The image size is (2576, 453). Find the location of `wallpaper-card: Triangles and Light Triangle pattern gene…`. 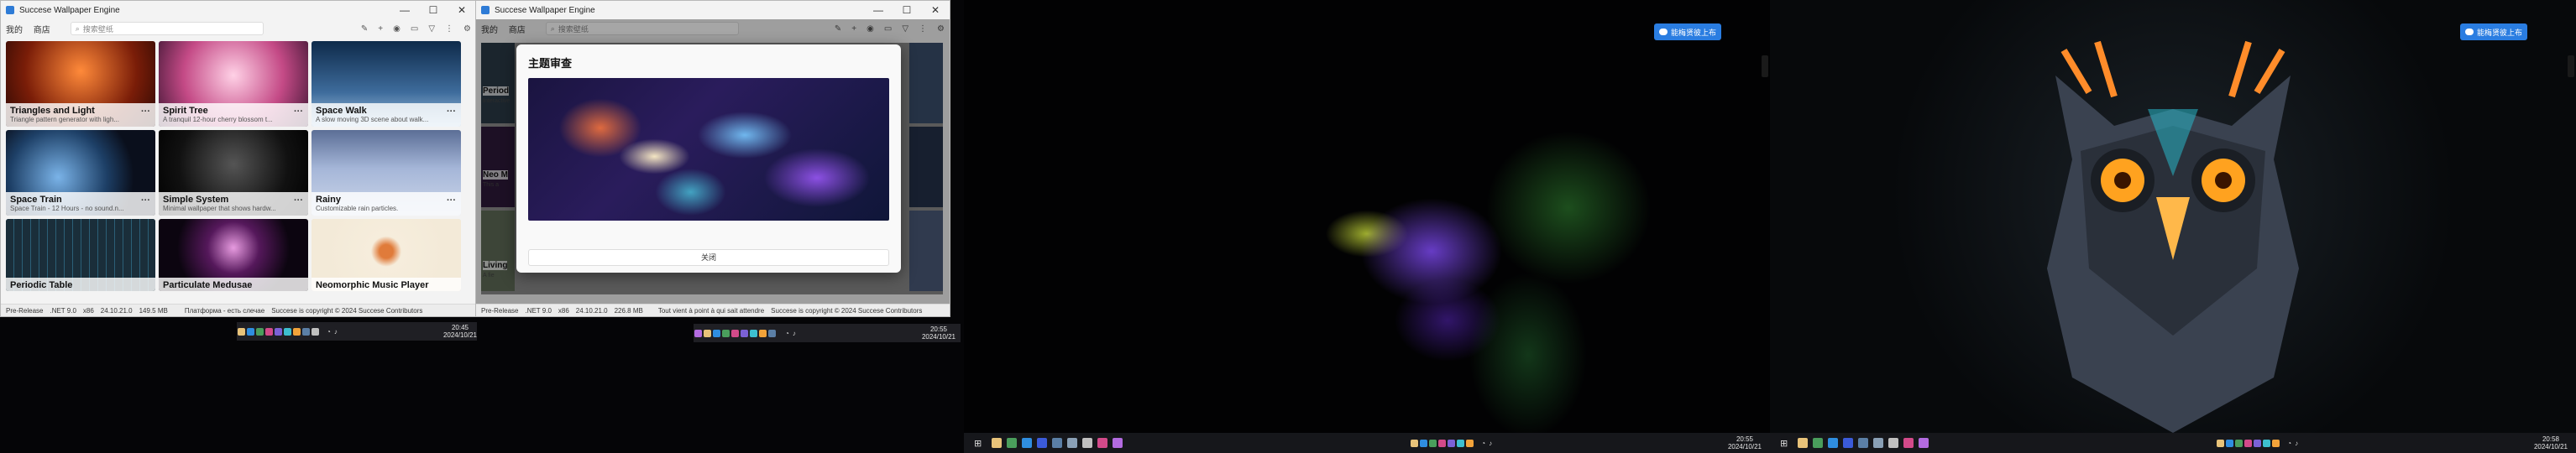

wallpaper-card: Triangles and Light Triangle pattern gene… is located at coordinates (80, 84).